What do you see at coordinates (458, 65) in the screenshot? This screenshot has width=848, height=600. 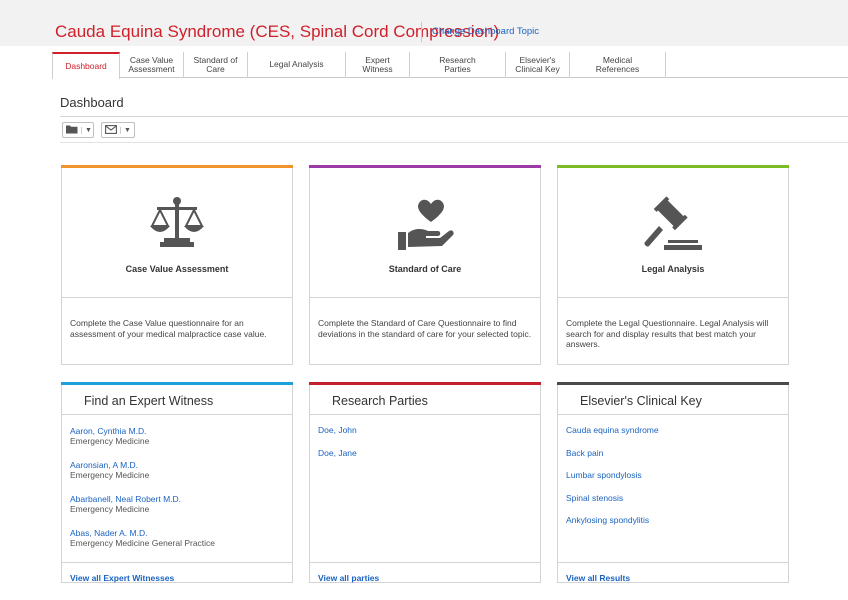 I see `tab-research-parties: Research Parties` at bounding box center [458, 65].